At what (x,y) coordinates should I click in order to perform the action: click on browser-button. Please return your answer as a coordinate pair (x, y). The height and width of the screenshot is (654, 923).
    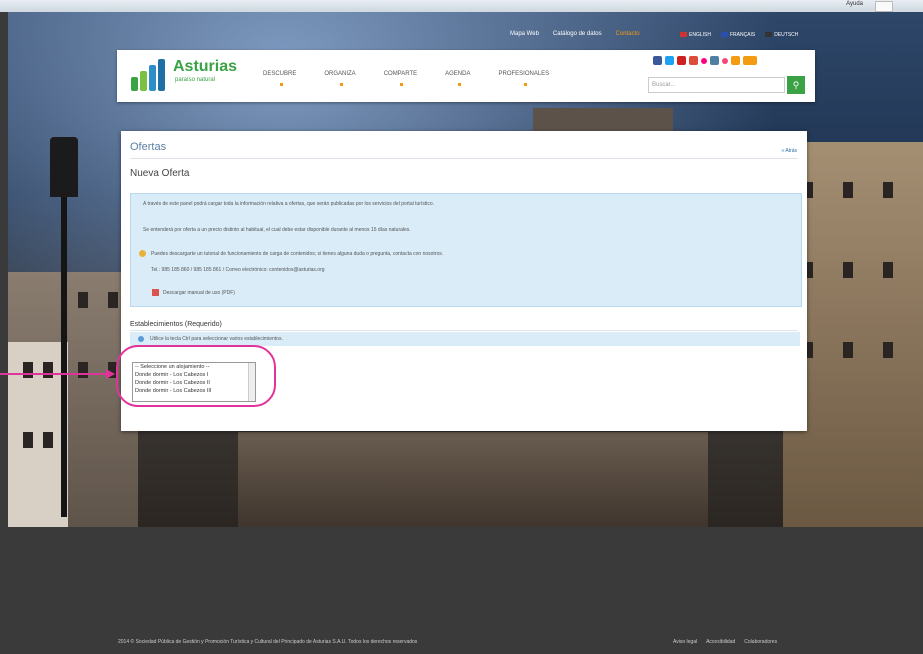
    Looking at the image, I should click on (884, 6).